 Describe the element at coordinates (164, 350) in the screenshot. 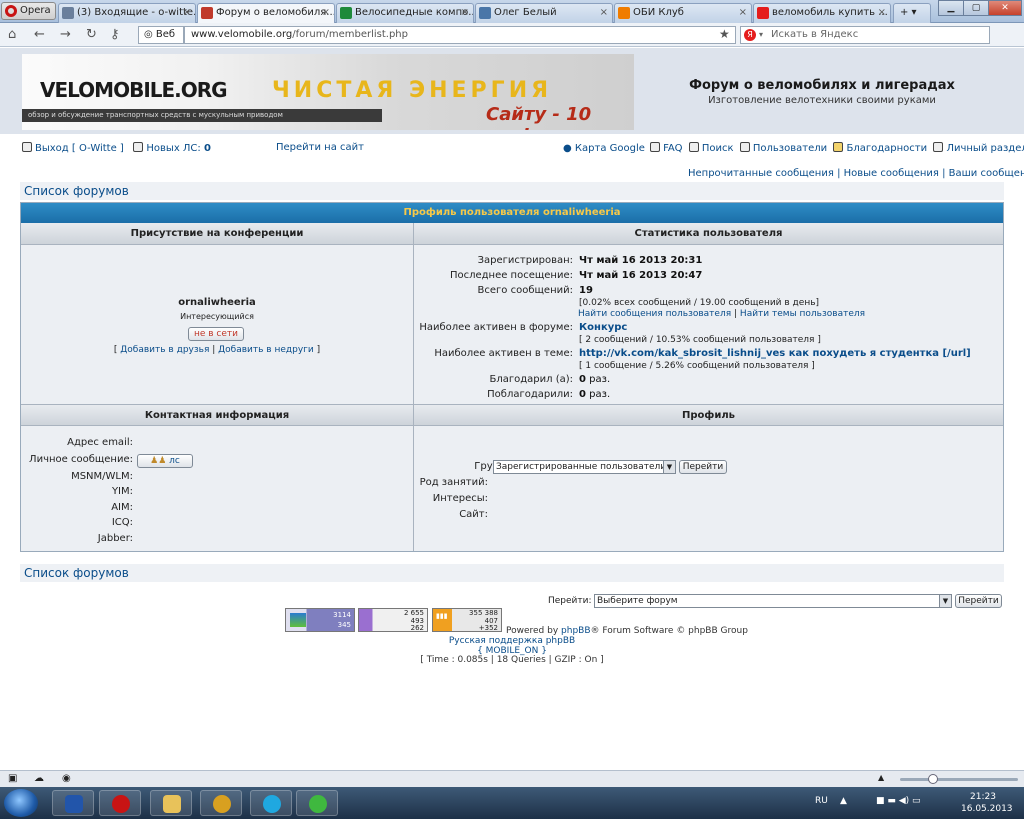

I see `add-friend-link: Добавить в друзья` at that location.